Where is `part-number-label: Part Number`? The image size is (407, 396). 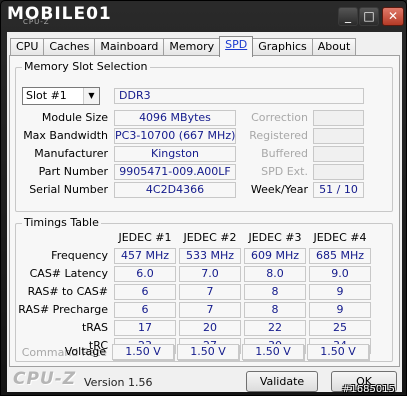
part-number-label: Part Number is located at coordinates (73, 171).